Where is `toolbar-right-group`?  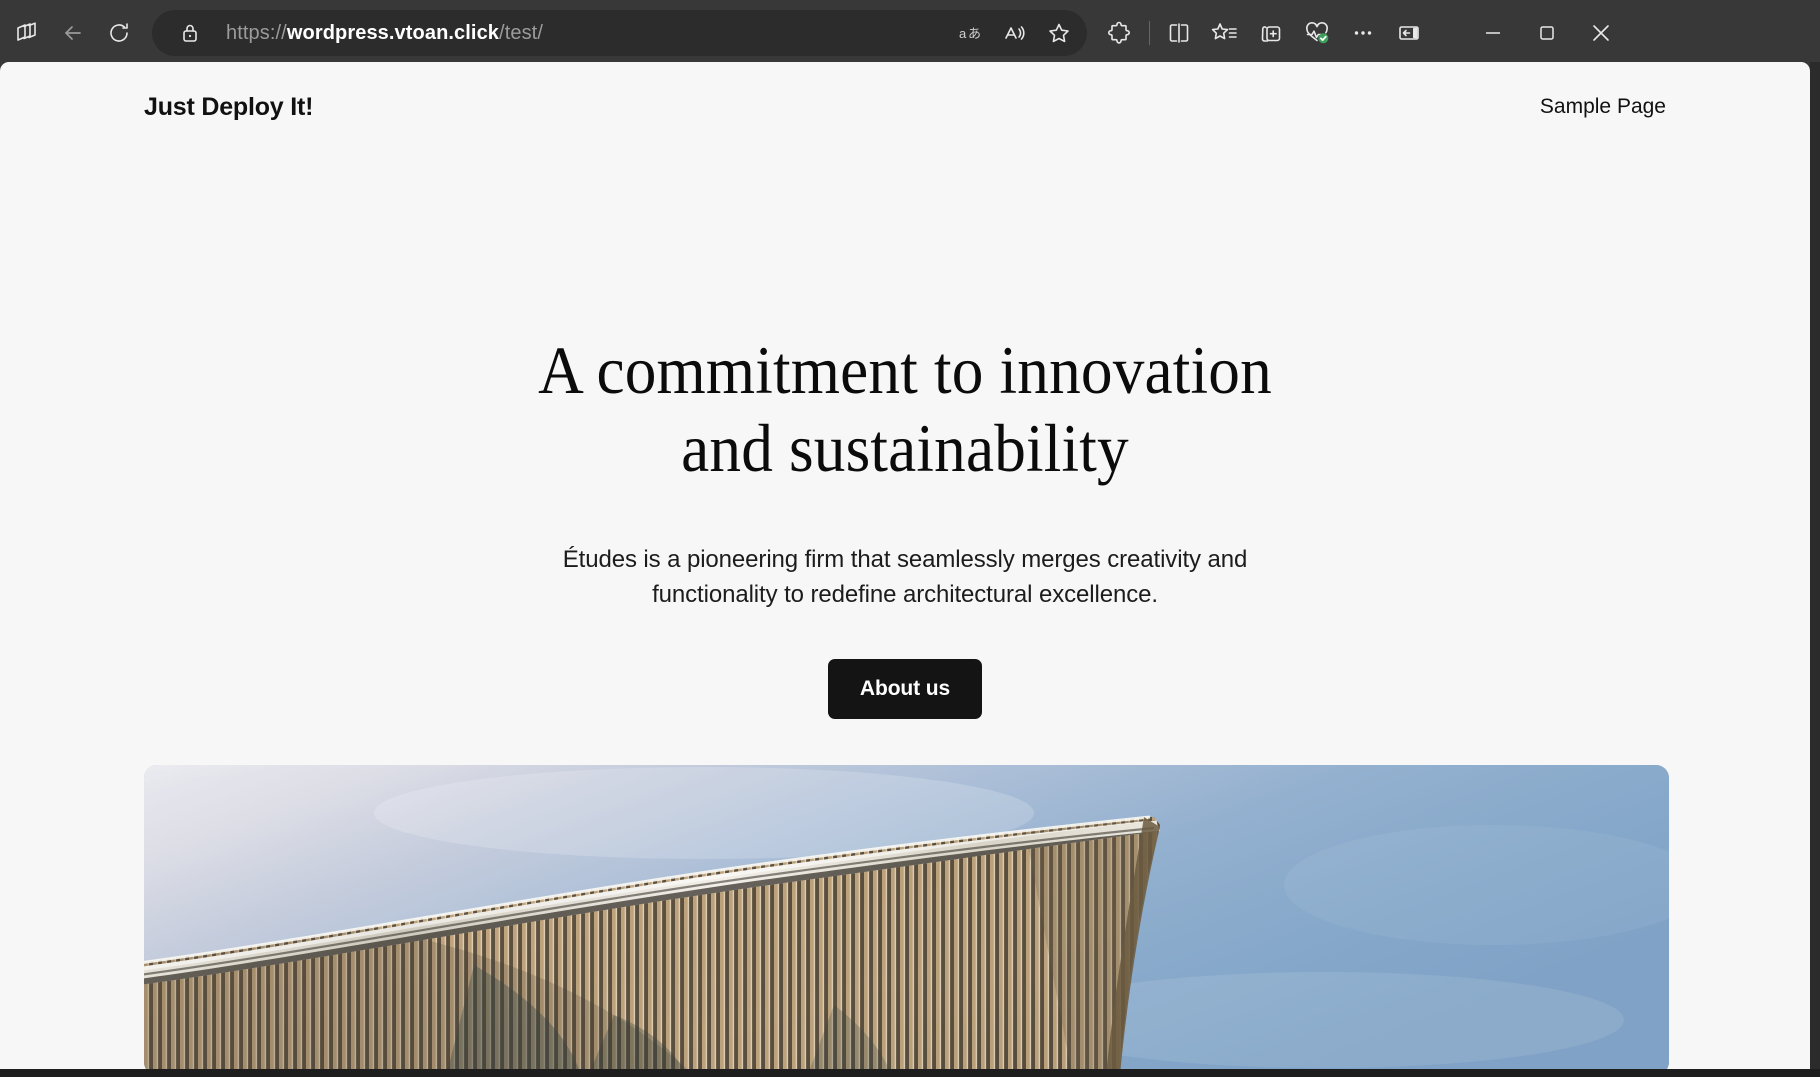
toolbar-right-group is located at coordinates (1362, 33).